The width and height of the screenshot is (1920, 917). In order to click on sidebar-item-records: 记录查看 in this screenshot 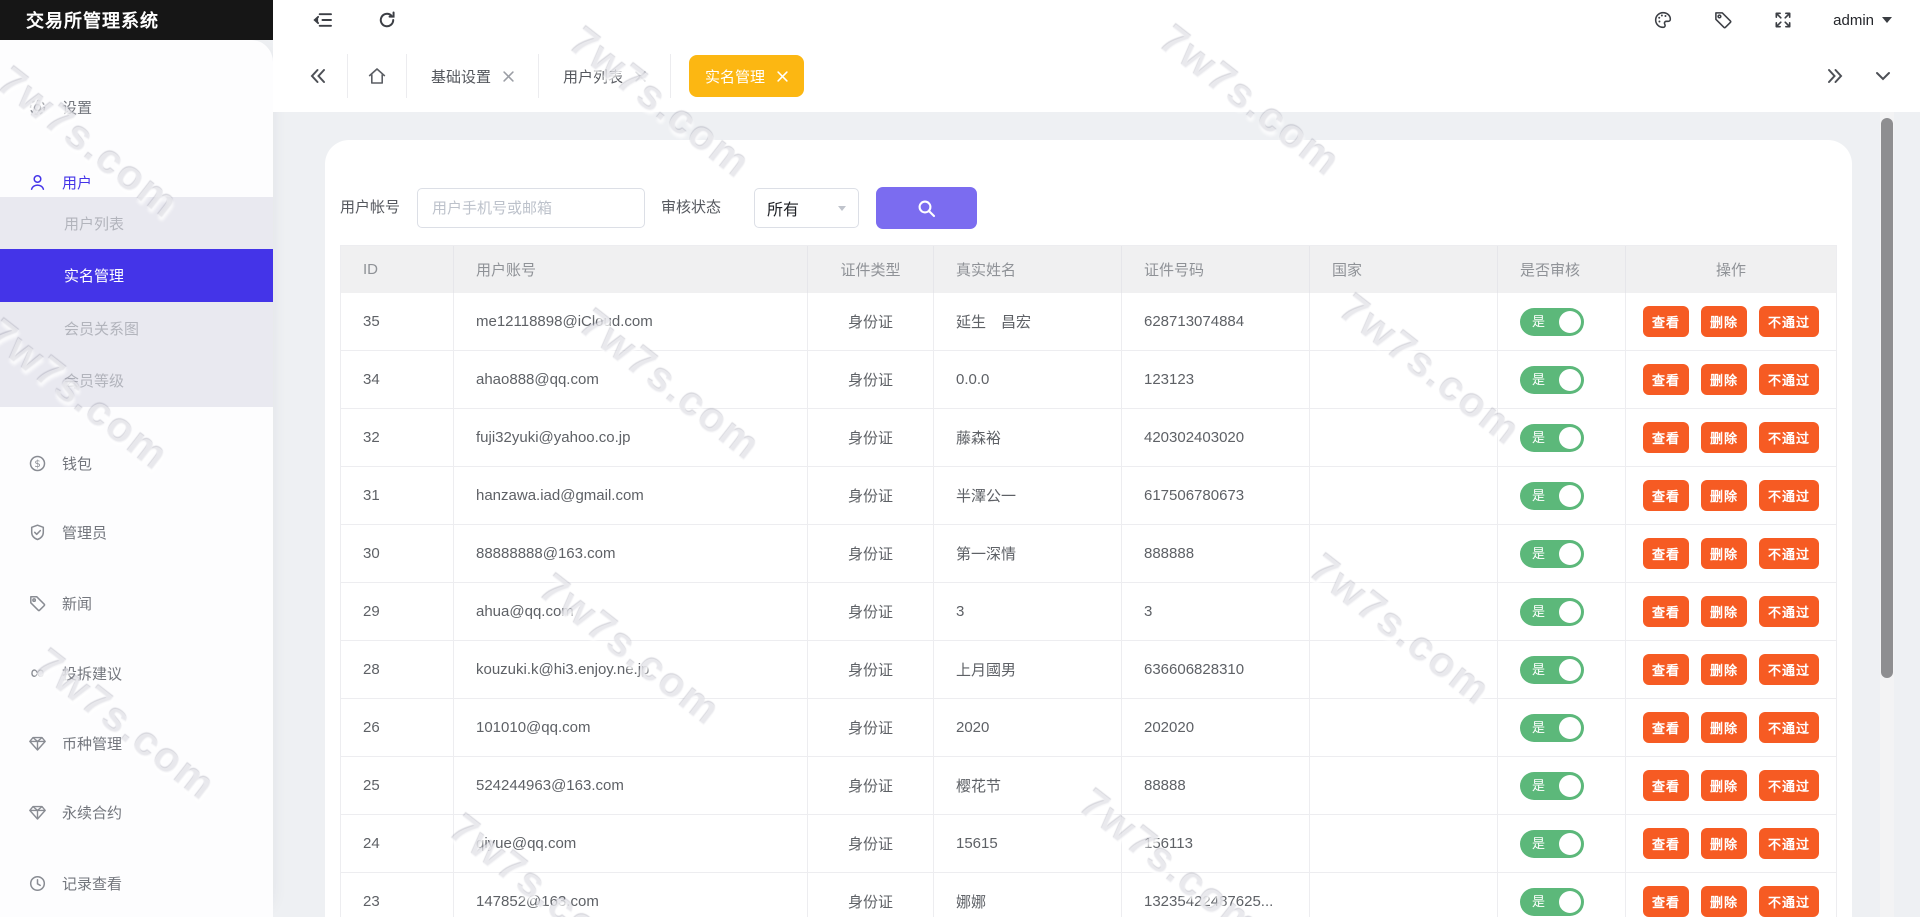, I will do `click(136, 883)`.